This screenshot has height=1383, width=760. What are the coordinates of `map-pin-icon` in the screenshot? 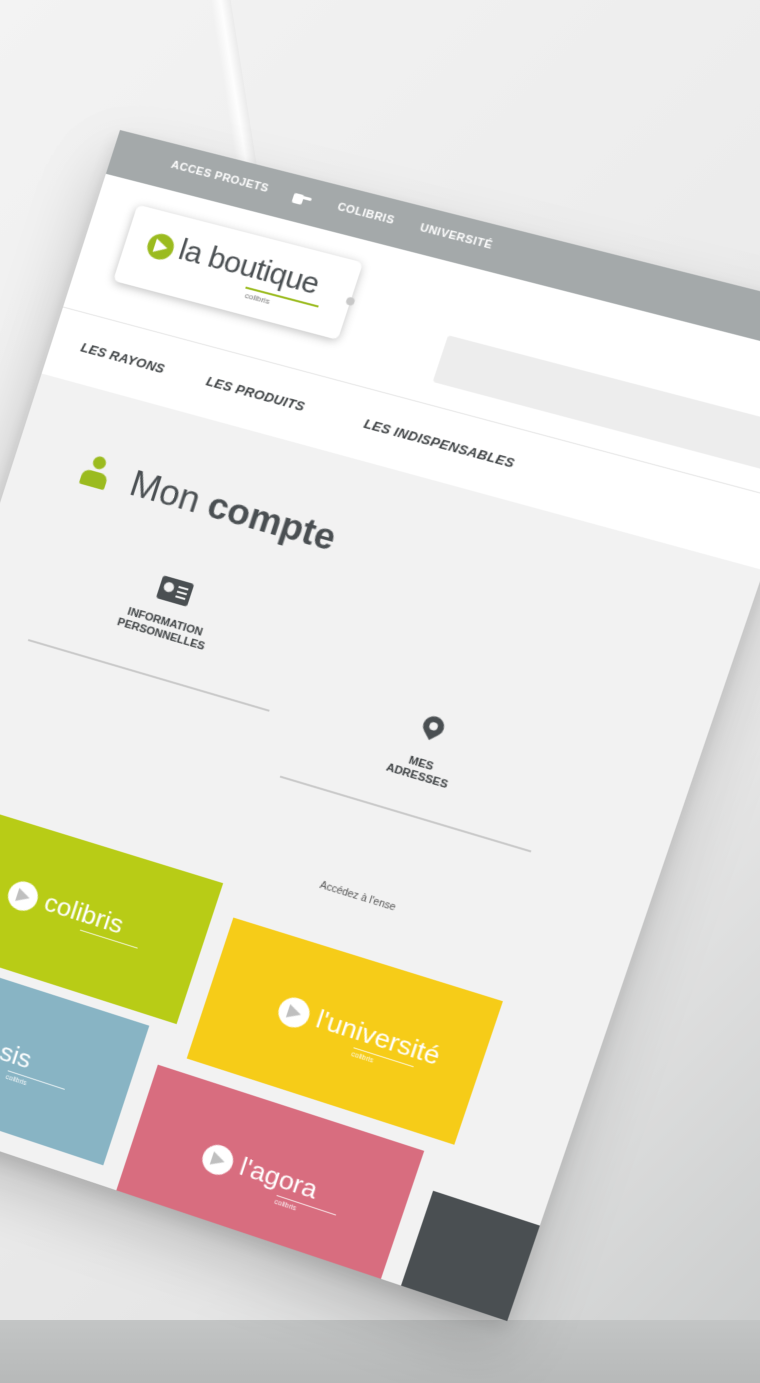 It's located at (433, 729).